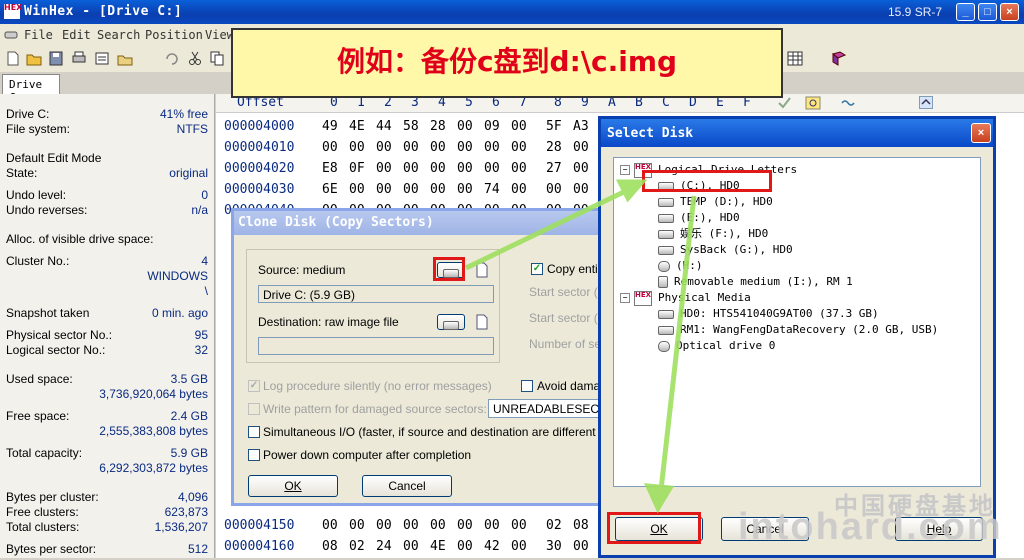 The image size is (1024, 560). Describe the element at coordinates (482, 270) in the screenshot. I see `source-file-icon` at that location.